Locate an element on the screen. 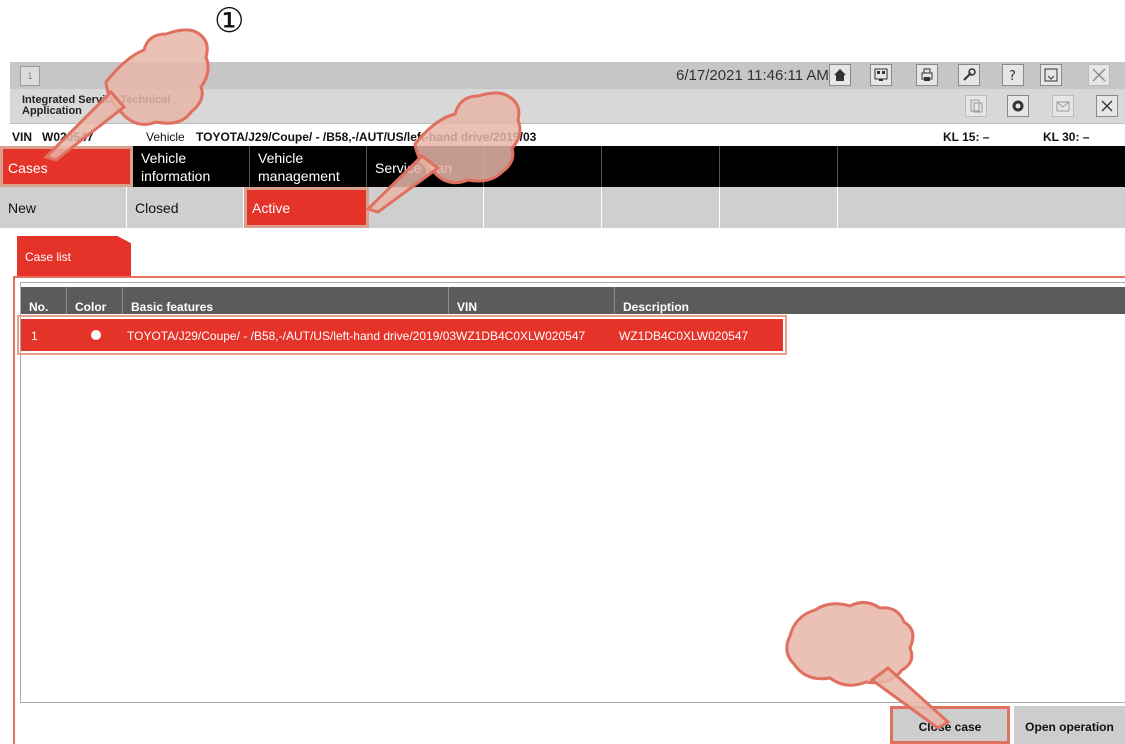 The height and width of the screenshot is (744, 1125). minimize-icon is located at coordinates (1051, 75).